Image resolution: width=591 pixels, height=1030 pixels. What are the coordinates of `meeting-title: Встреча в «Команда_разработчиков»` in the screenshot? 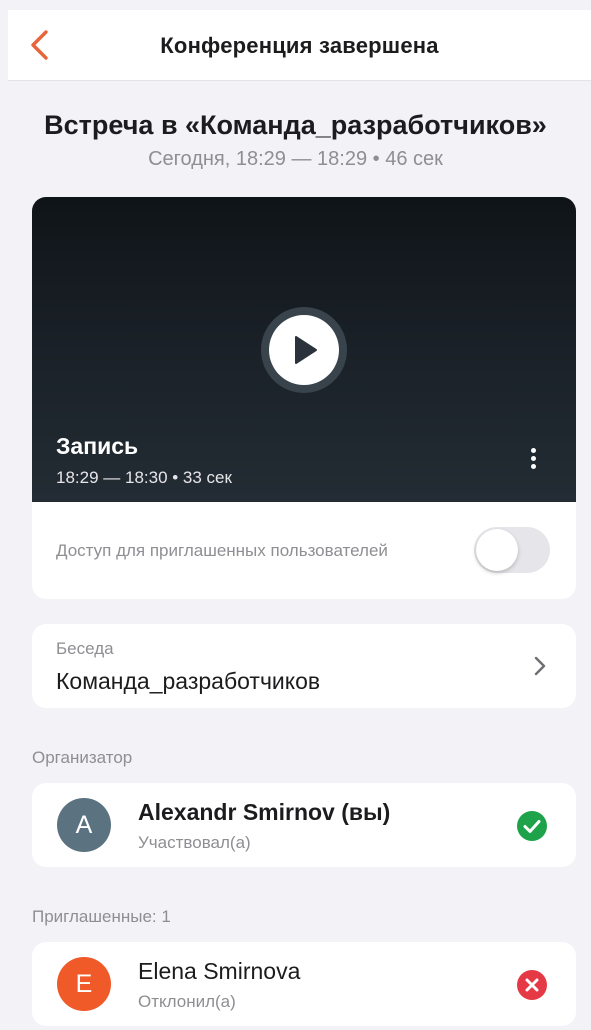 It's located at (295, 125).